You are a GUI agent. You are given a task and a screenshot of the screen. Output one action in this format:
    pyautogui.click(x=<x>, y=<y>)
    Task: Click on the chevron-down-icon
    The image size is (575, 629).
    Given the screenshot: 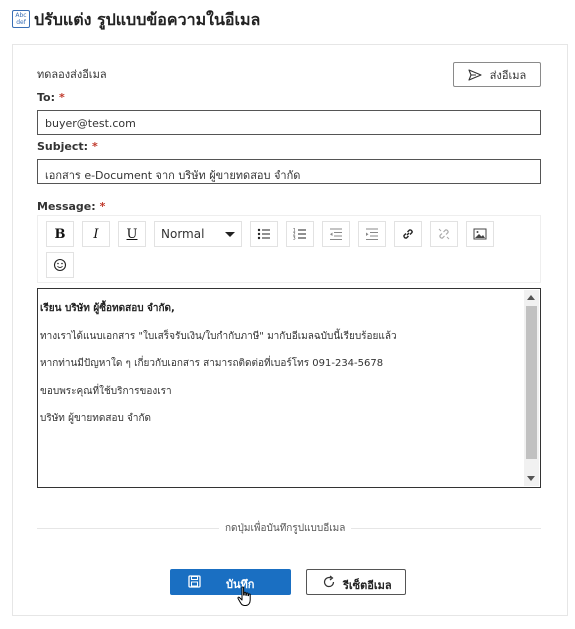 What is the action you would take?
    pyautogui.click(x=230, y=234)
    